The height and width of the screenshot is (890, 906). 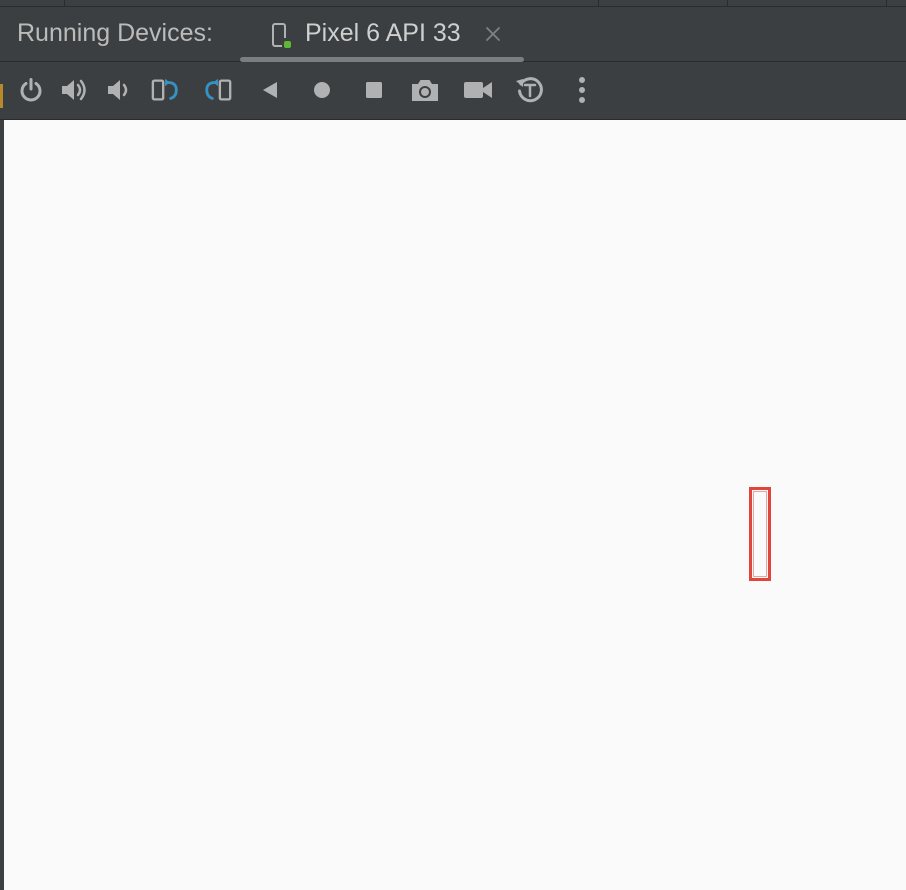 I want to click on video-camera-icon, so click(x=478, y=90).